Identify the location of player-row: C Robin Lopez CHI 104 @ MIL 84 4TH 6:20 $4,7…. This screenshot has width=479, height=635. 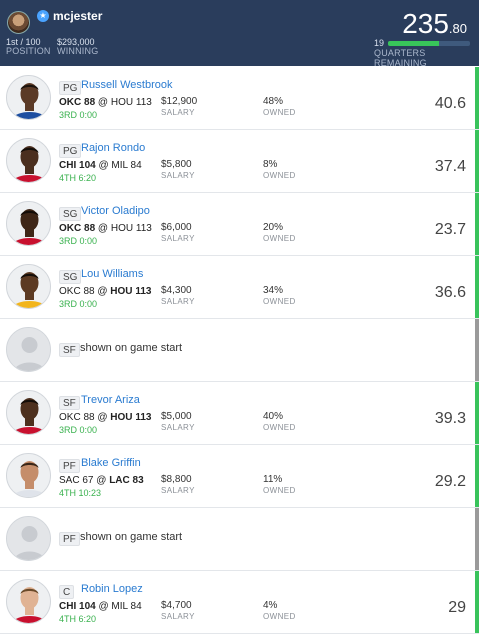
(239, 602).